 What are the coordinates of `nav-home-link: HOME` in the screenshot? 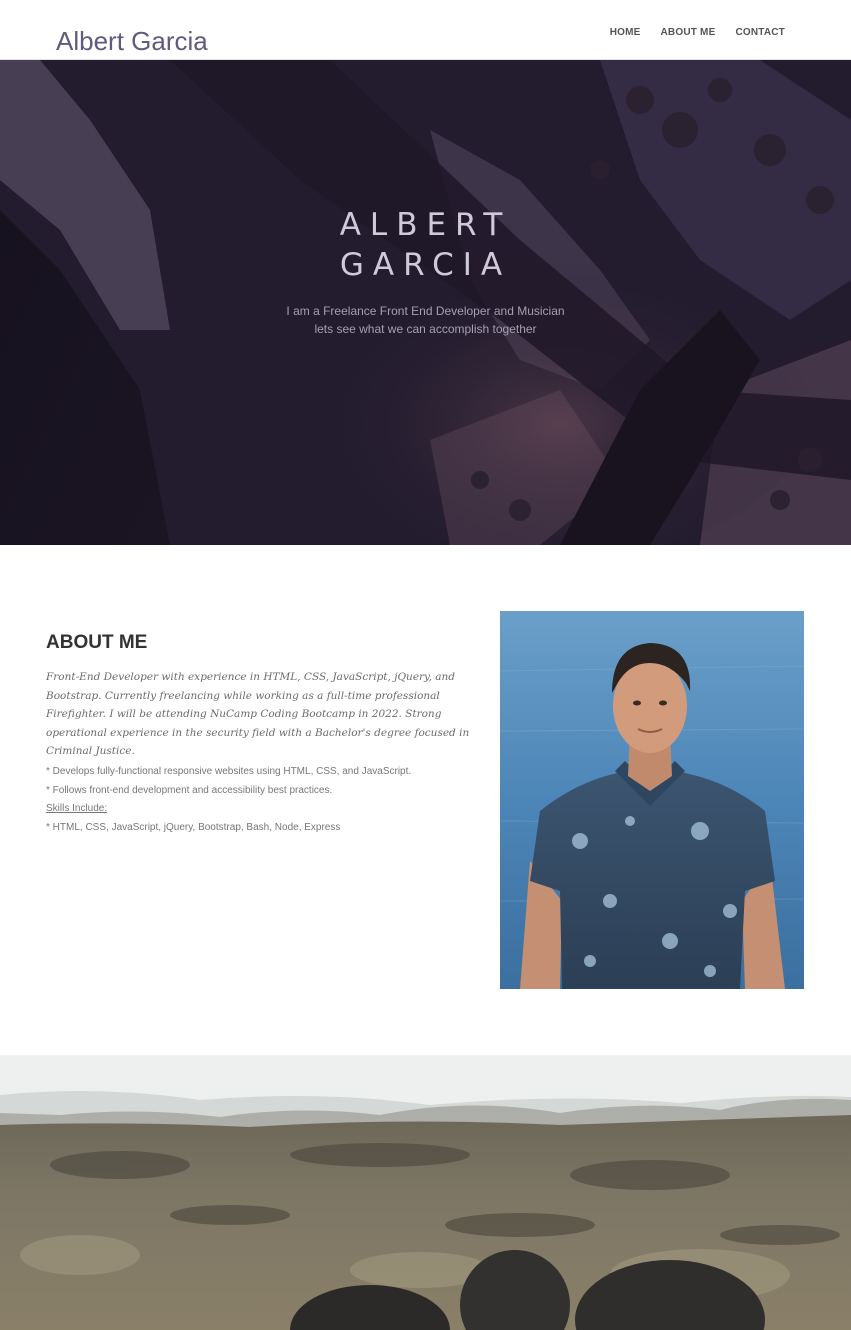 It's located at (625, 32).